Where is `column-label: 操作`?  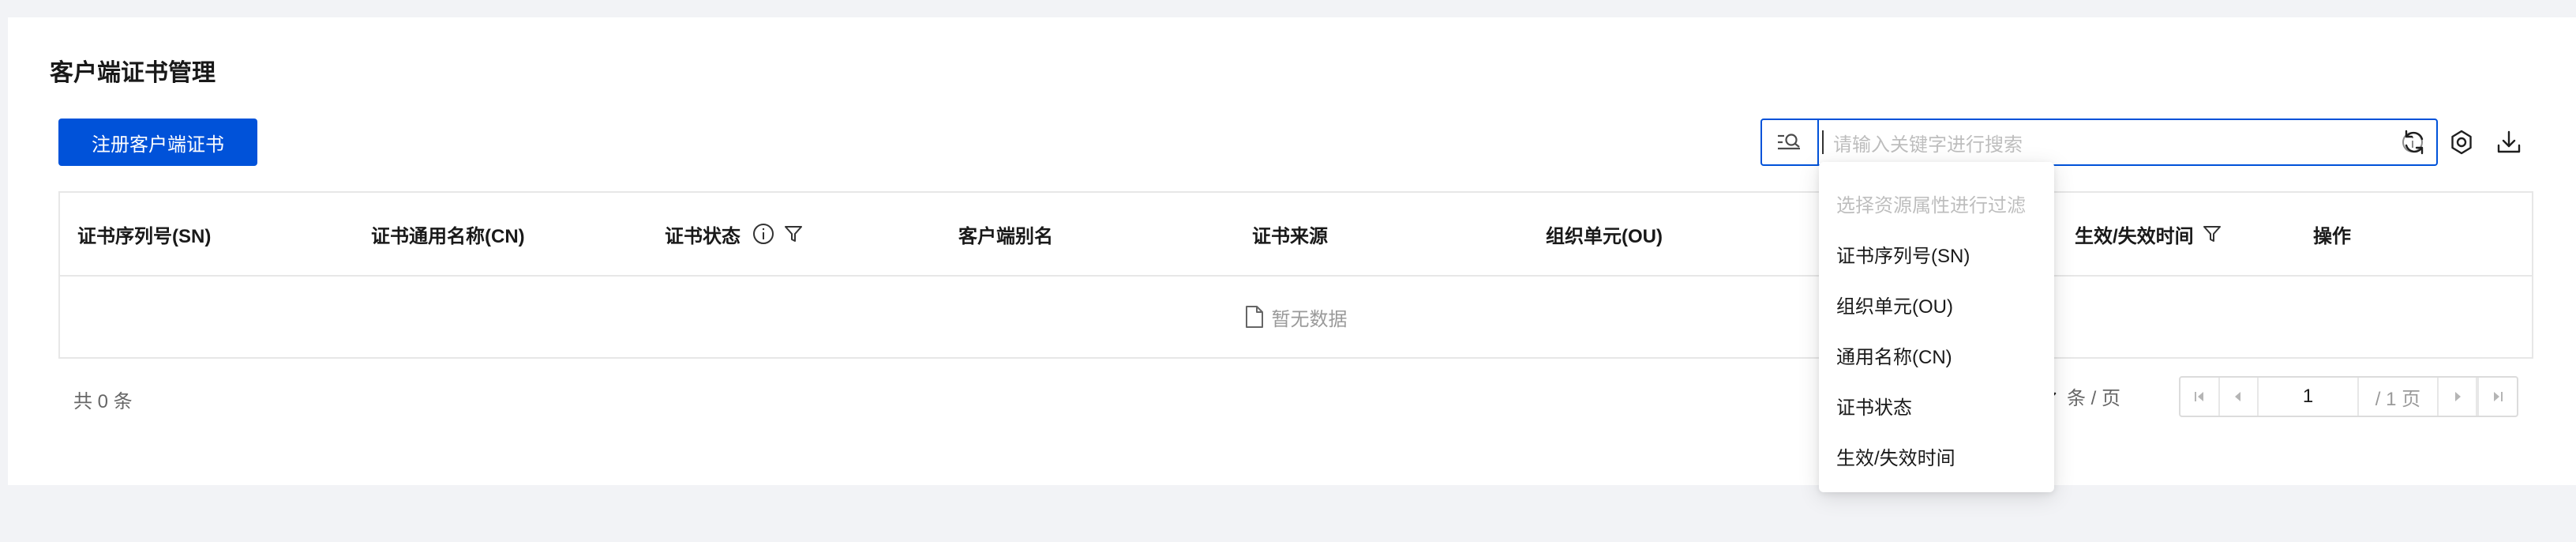 column-label: 操作 is located at coordinates (2332, 236).